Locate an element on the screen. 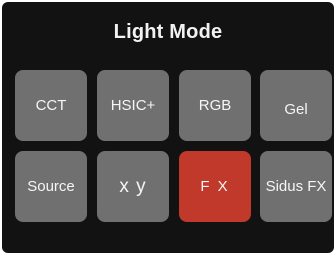 The width and height of the screenshot is (336, 257). mode-button-label: CCT is located at coordinates (51, 105).